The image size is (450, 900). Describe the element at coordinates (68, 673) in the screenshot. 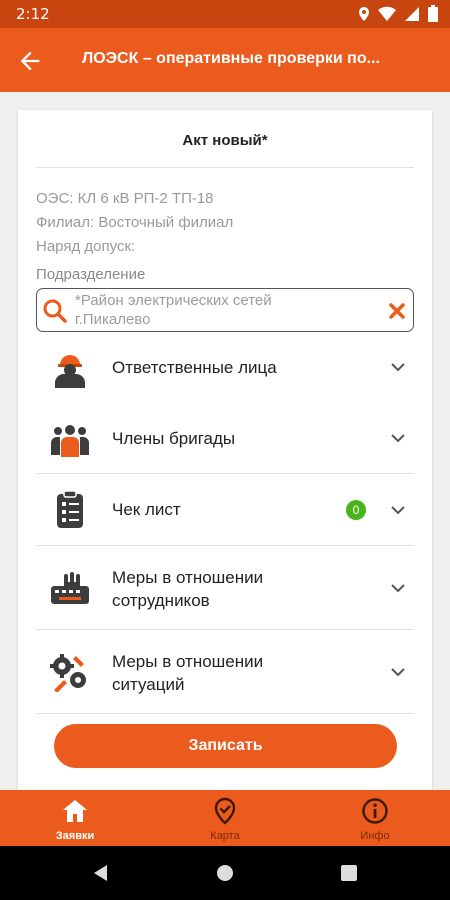

I see `gears-icon` at that location.